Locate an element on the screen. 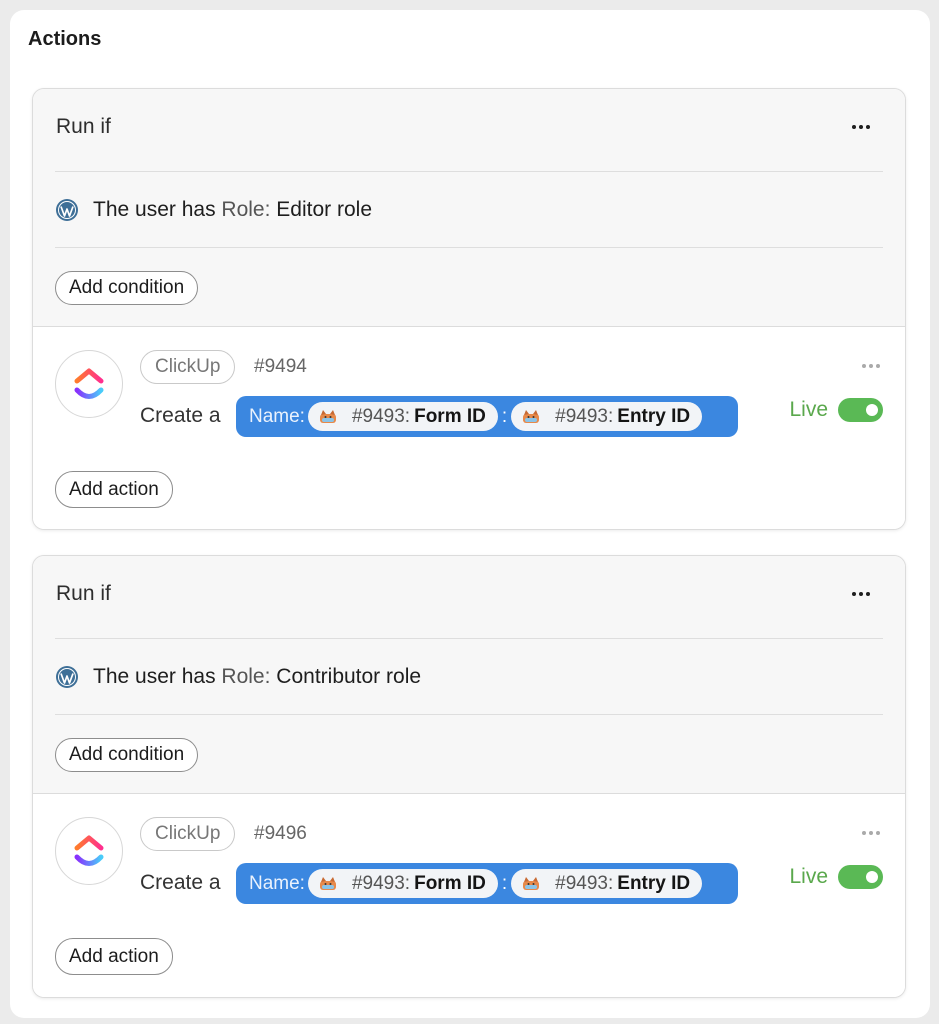 The width and height of the screenshot is (939, 1024). condition-row: The user has Role: Editor role is located at coordinates (213, 210).